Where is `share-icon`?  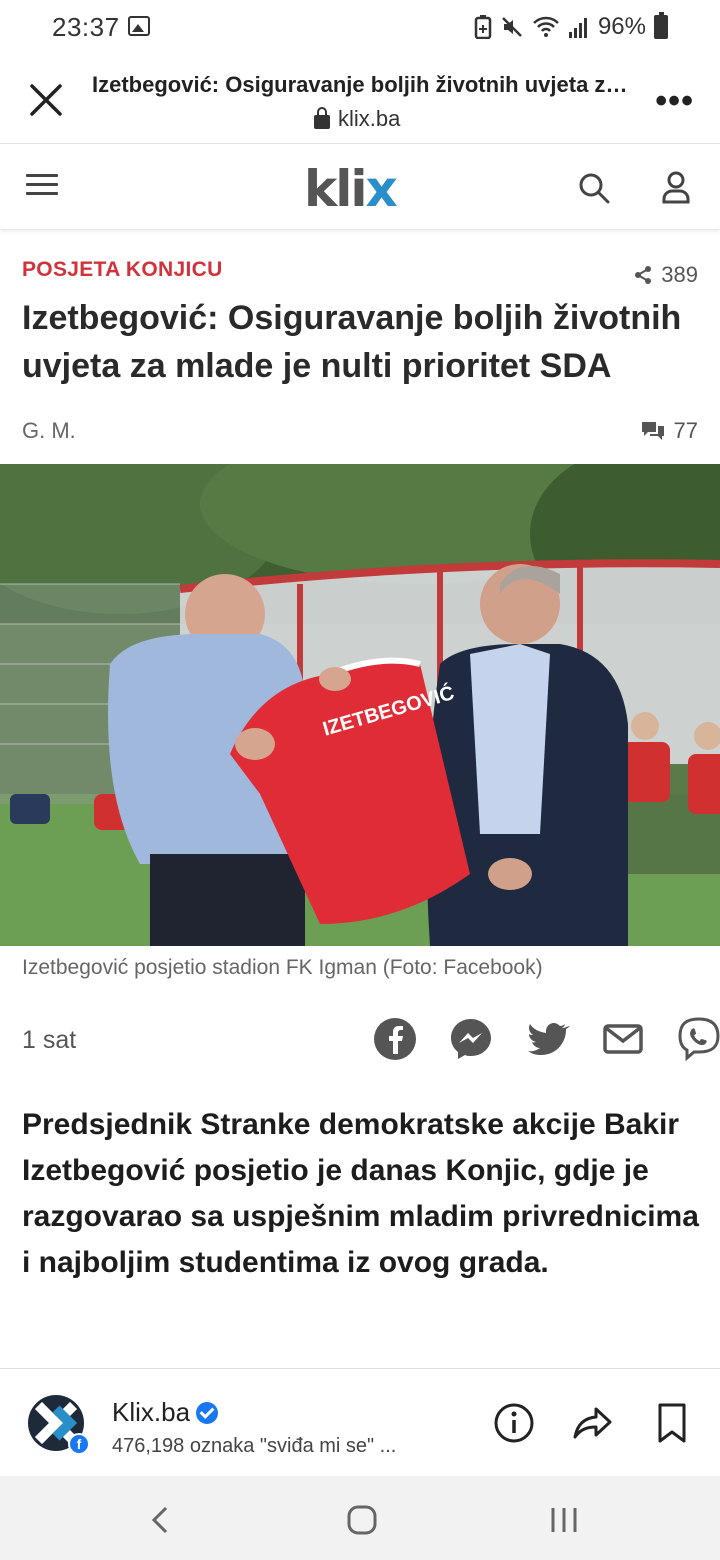
share-icon is located at coordinates (643, 275).